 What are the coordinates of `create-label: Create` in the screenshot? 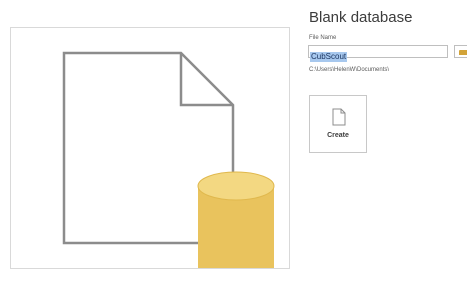 It's located at (338, 135).